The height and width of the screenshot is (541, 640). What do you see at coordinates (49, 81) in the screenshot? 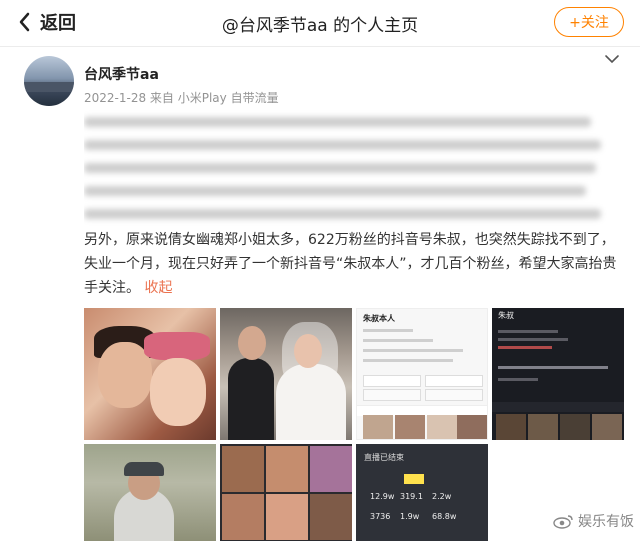
I see `avatar` at bounding box center [49, 81].